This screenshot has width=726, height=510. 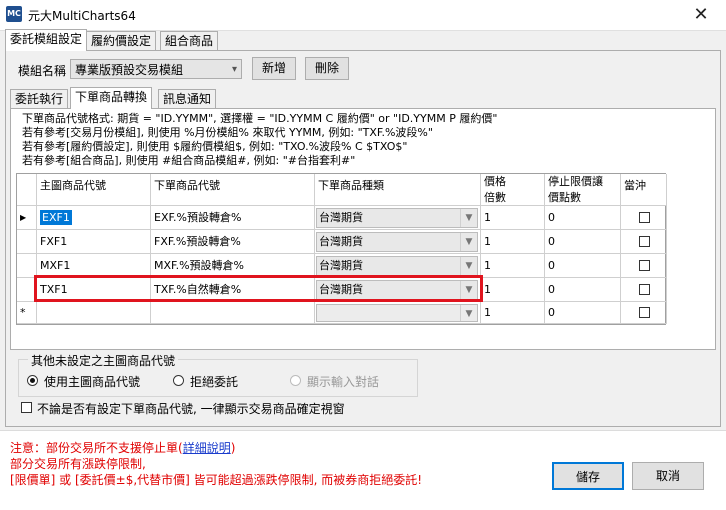 What do you see at coordinates (398, 190) in the screenshot?
I see `col-header-type: 下單商品種類` at bounding box center [398, 190].